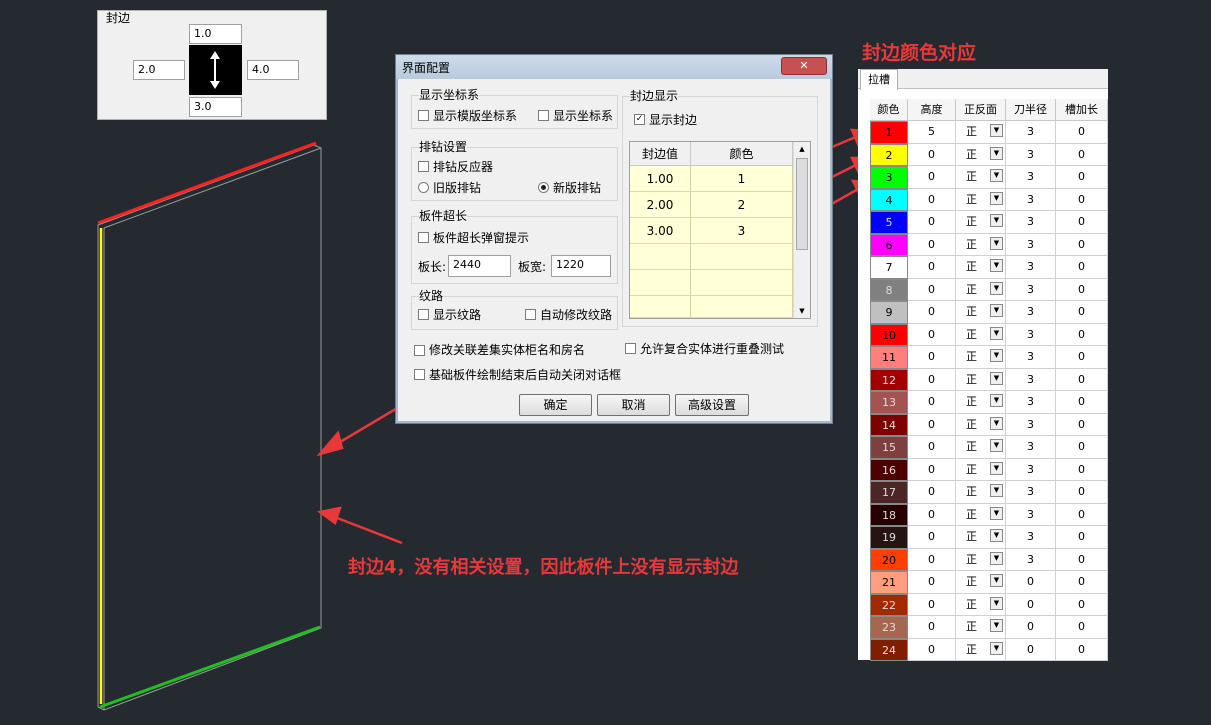 The width and height of the screenshot is (1211, 725). Describe the element at coordinates (423, 115) in the screenshot. I see `show-template-coord-checkbox` at that location.